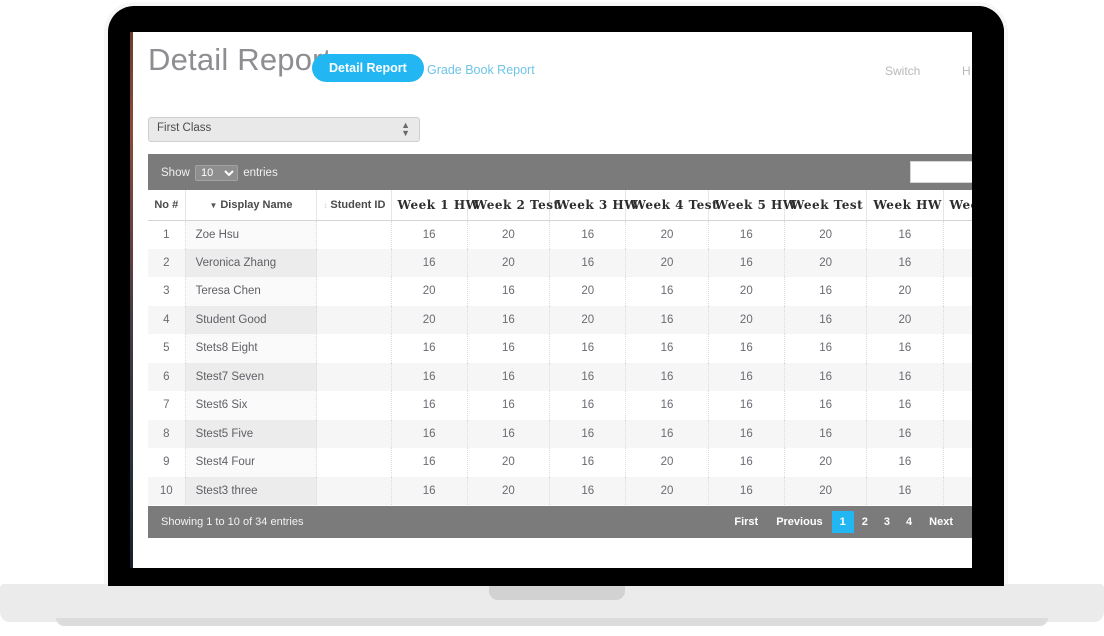  Describe the element at coordinates (552, 622) in the screenshot. I see `laptop-base-shadow` at that location.